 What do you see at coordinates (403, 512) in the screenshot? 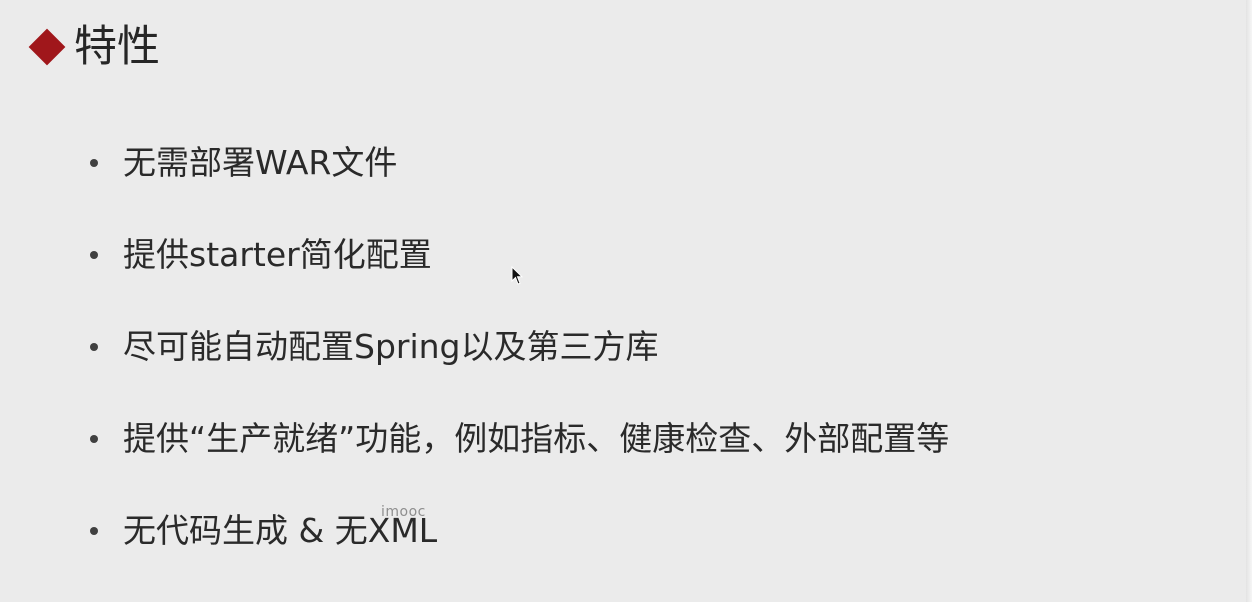
I see `watermark: imooc` at bounding box center [403, 512].